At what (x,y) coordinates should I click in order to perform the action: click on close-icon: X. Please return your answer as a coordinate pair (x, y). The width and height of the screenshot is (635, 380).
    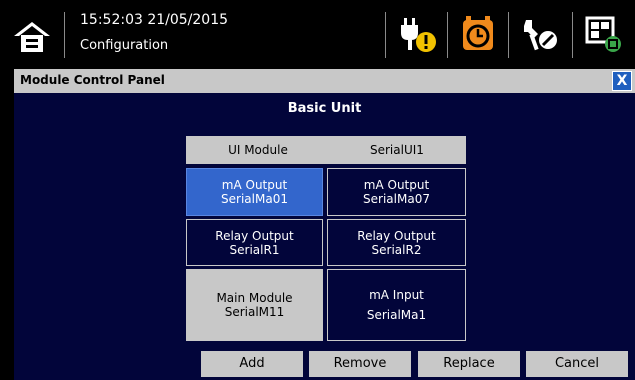
    Looking at the image, I should click on (622, 81).